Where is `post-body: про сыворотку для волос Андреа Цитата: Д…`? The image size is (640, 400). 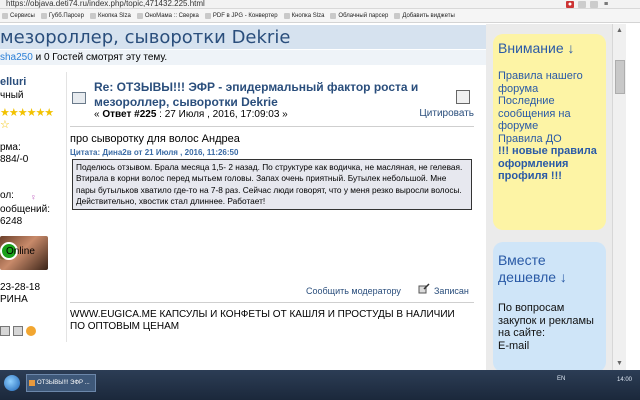 post-body: про сыворотку для волос Андреа Цитата: Д… is located at coordinates (272, 172).